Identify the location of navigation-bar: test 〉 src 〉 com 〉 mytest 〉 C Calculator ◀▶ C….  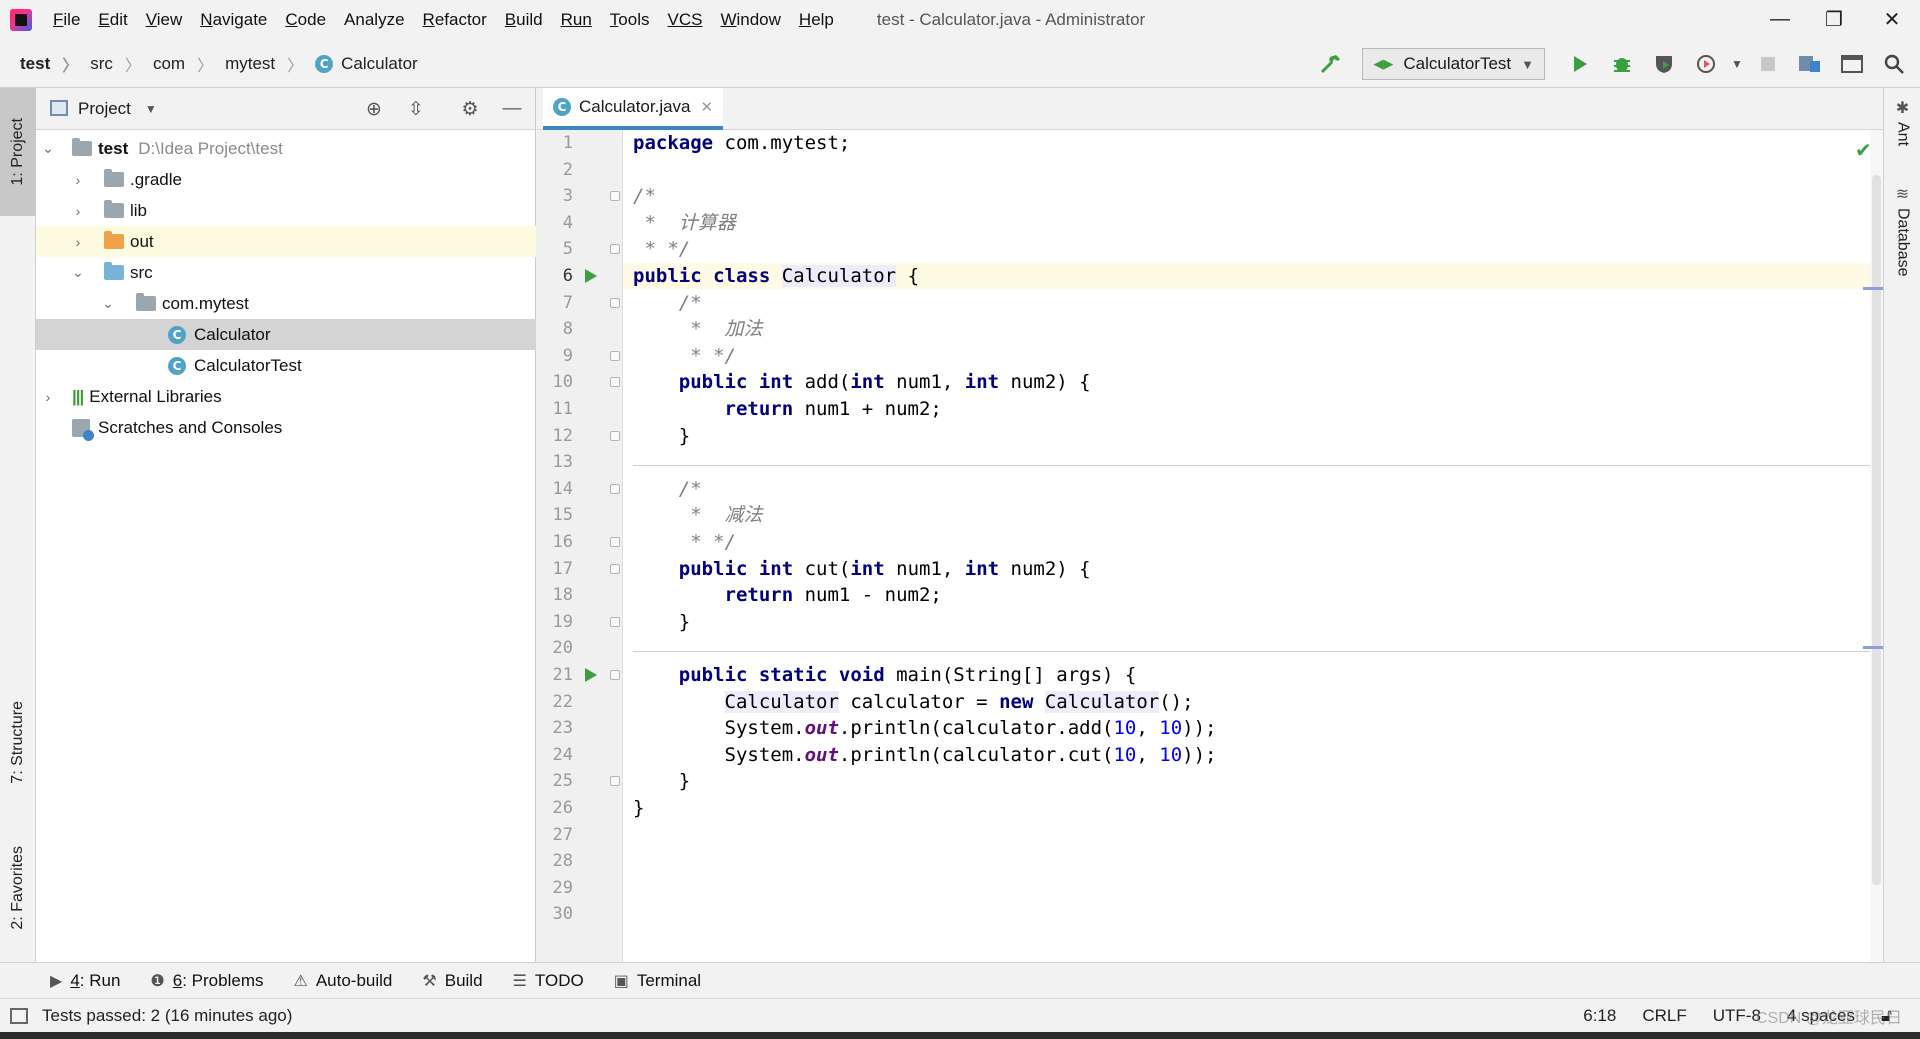
(960, 64).